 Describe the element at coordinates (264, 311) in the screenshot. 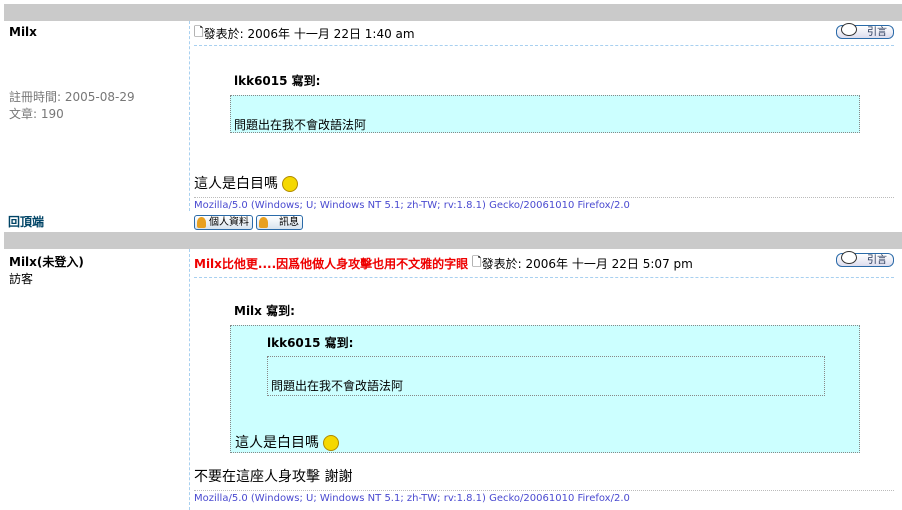

I see `quote-author: Milx 寫到:` at that location.